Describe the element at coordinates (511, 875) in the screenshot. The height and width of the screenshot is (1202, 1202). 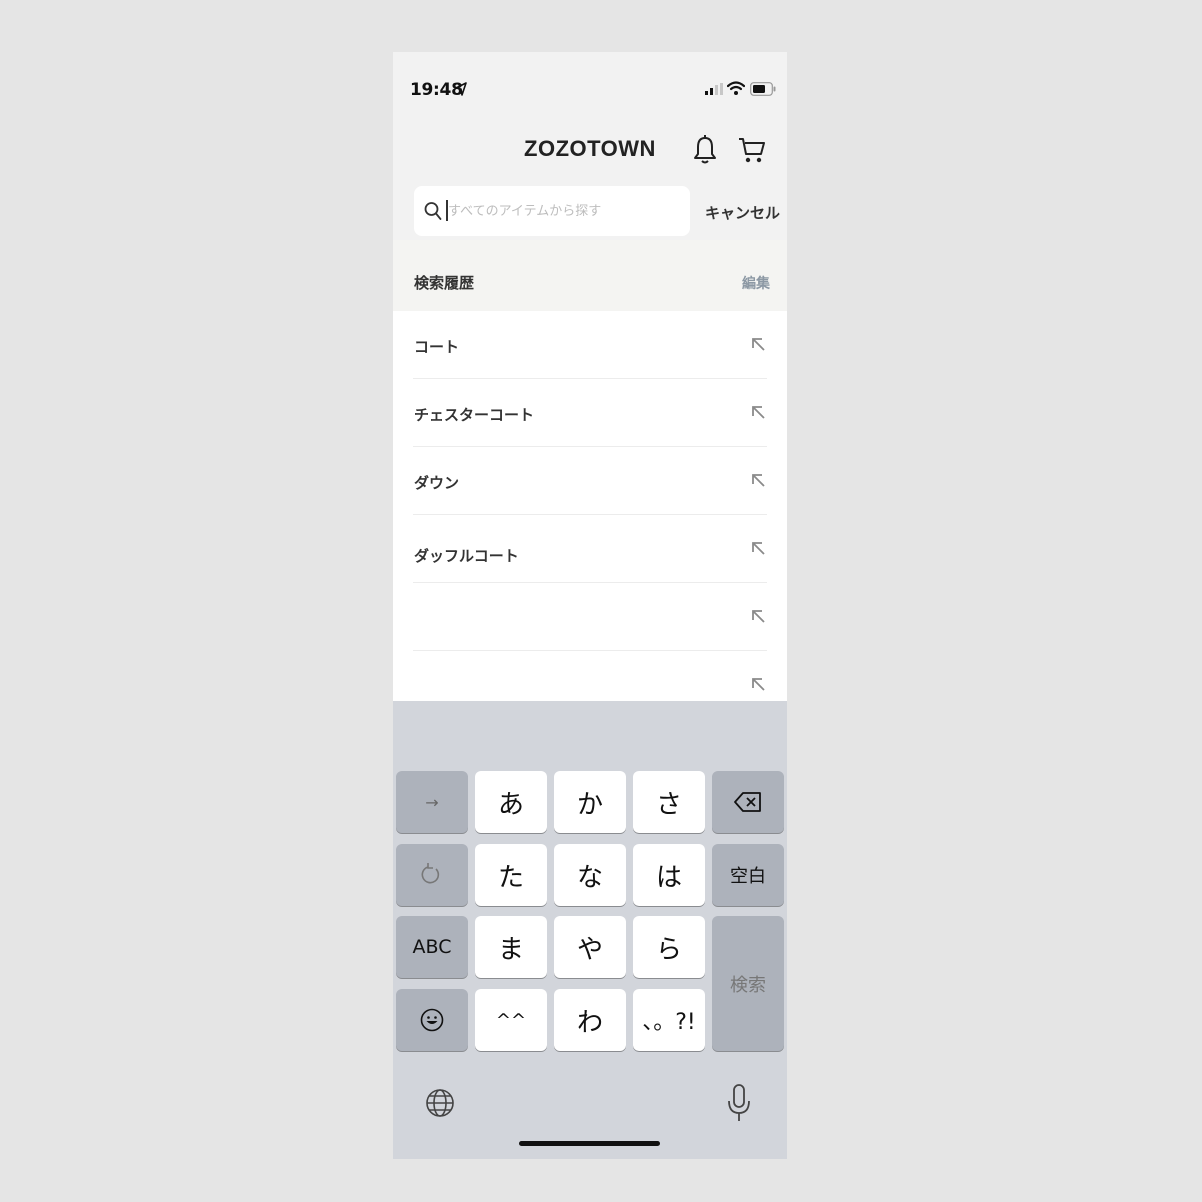
I see `kana-key-ta: た` at that location.